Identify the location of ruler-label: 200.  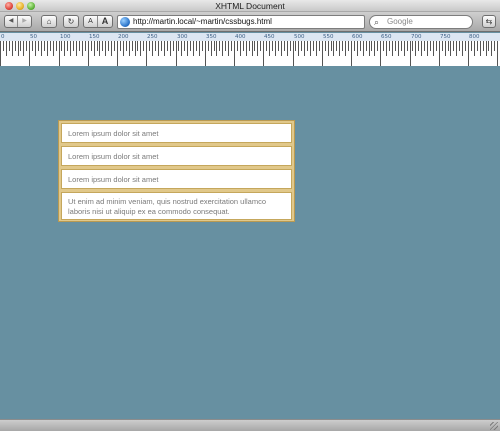
(123, 37).